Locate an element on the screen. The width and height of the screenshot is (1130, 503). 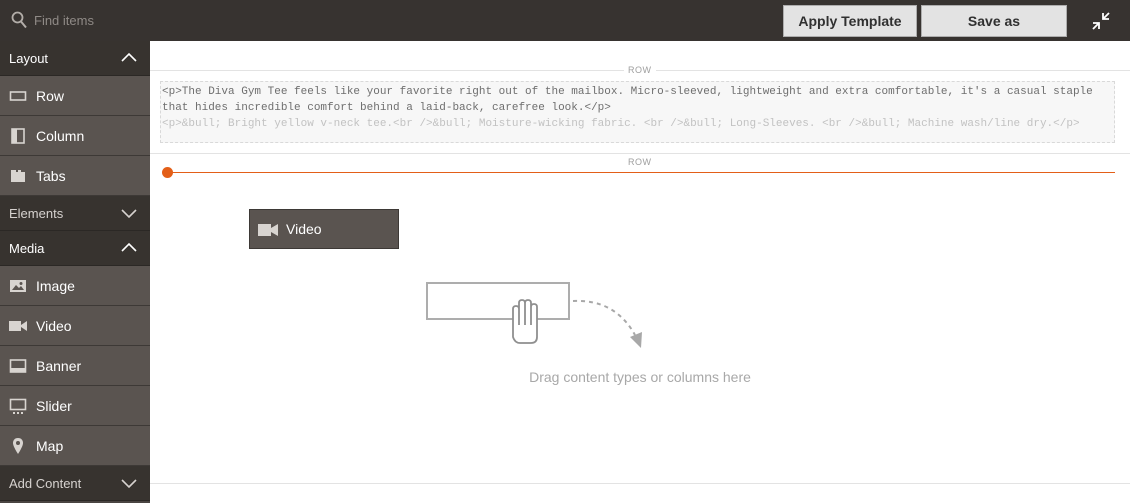
apply-template-button: Apply Template is located at coordinates (850, 21).